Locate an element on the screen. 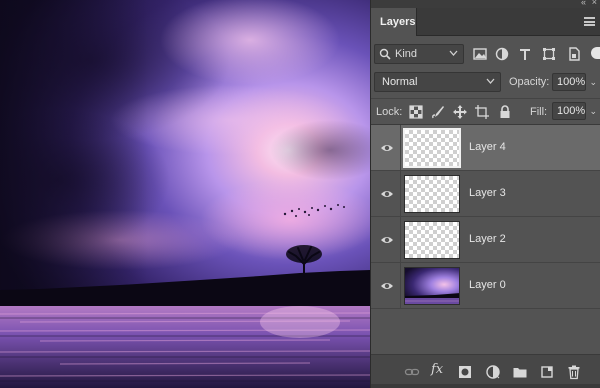 The height and width of the screenshot is (388, 600). panel-tab-bar: Layers is located at coordinates (485, 22).